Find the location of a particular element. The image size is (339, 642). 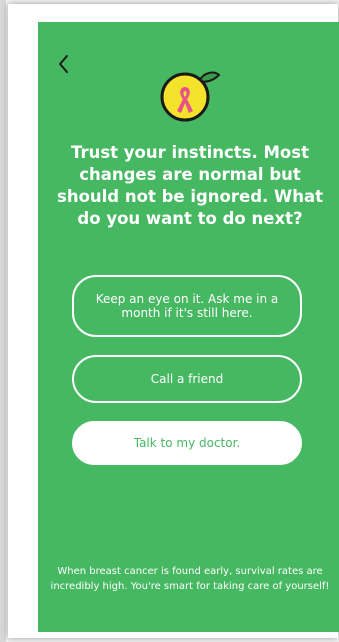

lemon-logo is located at coordinates (190, 95).